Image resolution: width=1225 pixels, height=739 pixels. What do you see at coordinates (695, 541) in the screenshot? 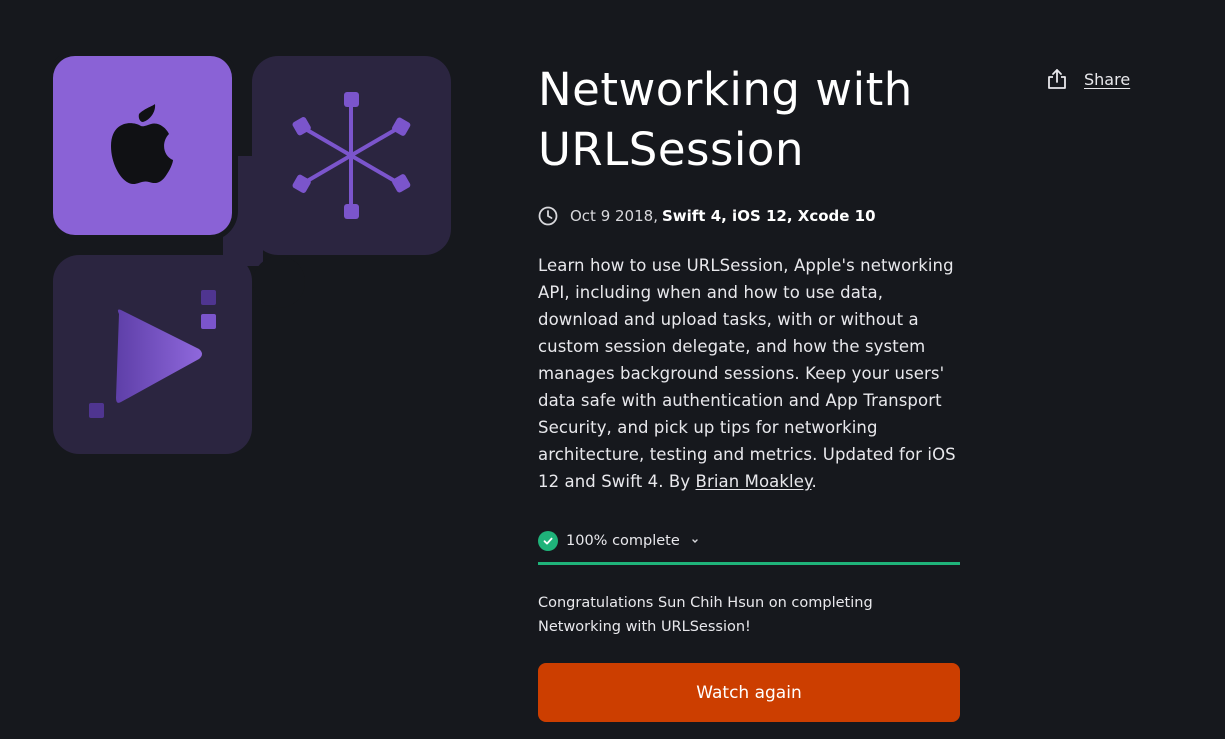
I see `chevron-down-icon` at bounding box center [695, 541].